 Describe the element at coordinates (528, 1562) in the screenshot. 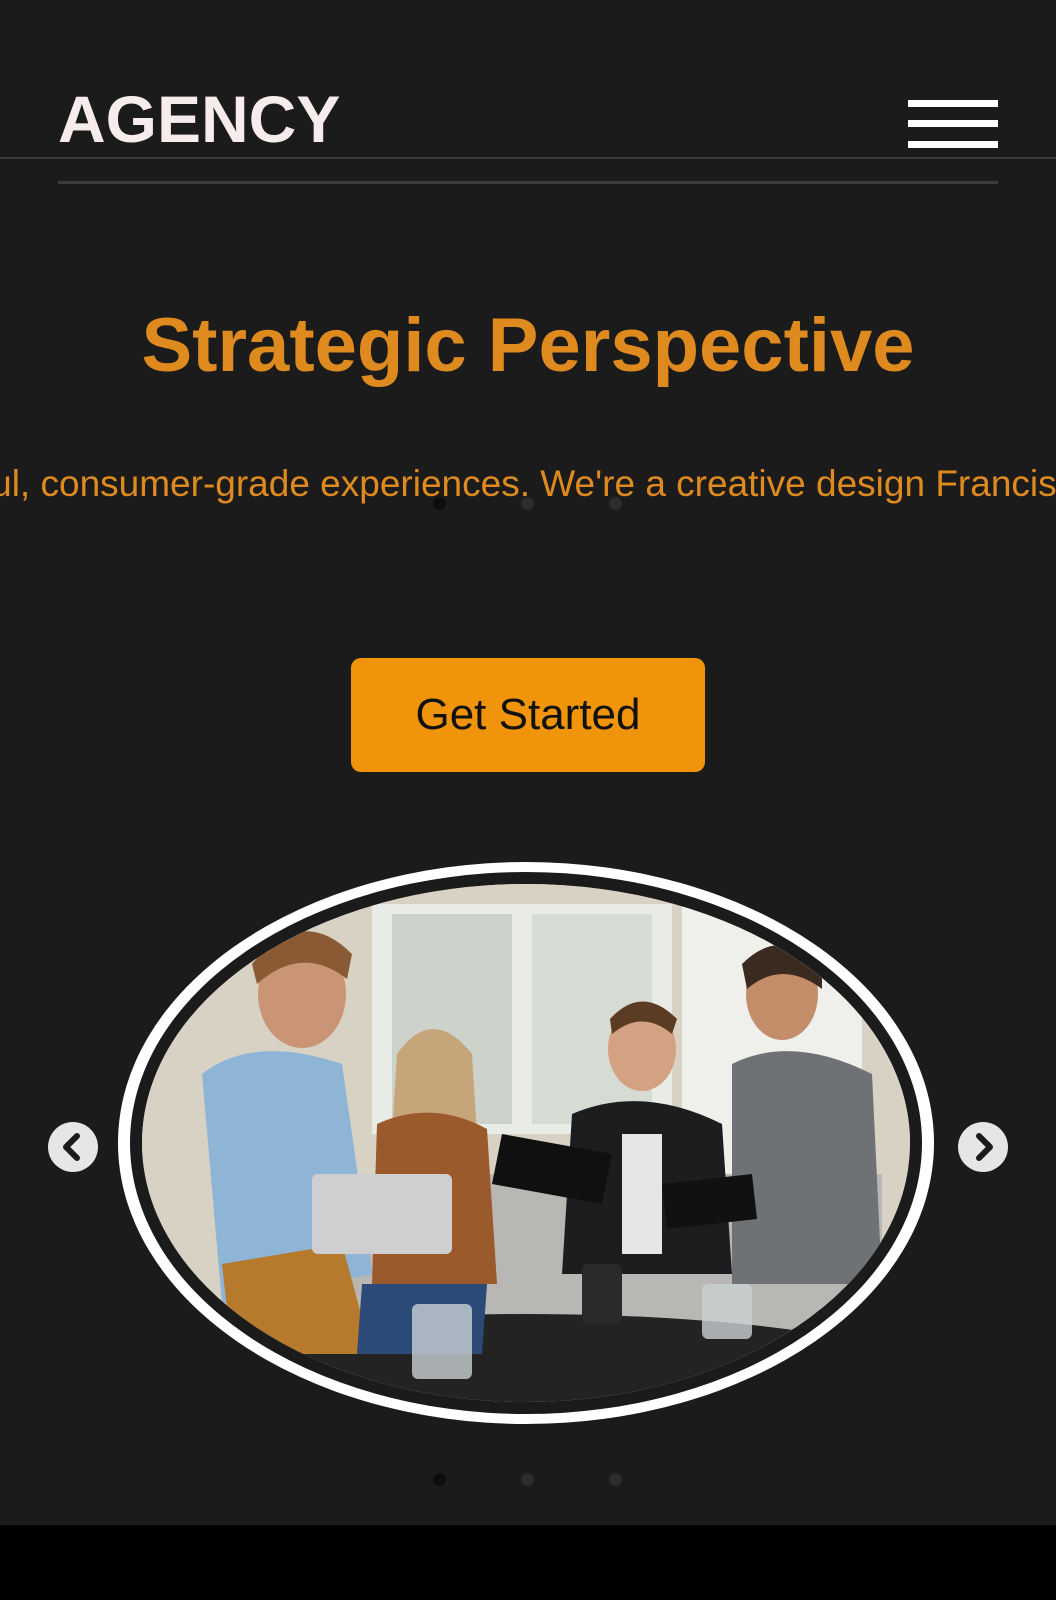

I see `system-navigation-bar` at that location.